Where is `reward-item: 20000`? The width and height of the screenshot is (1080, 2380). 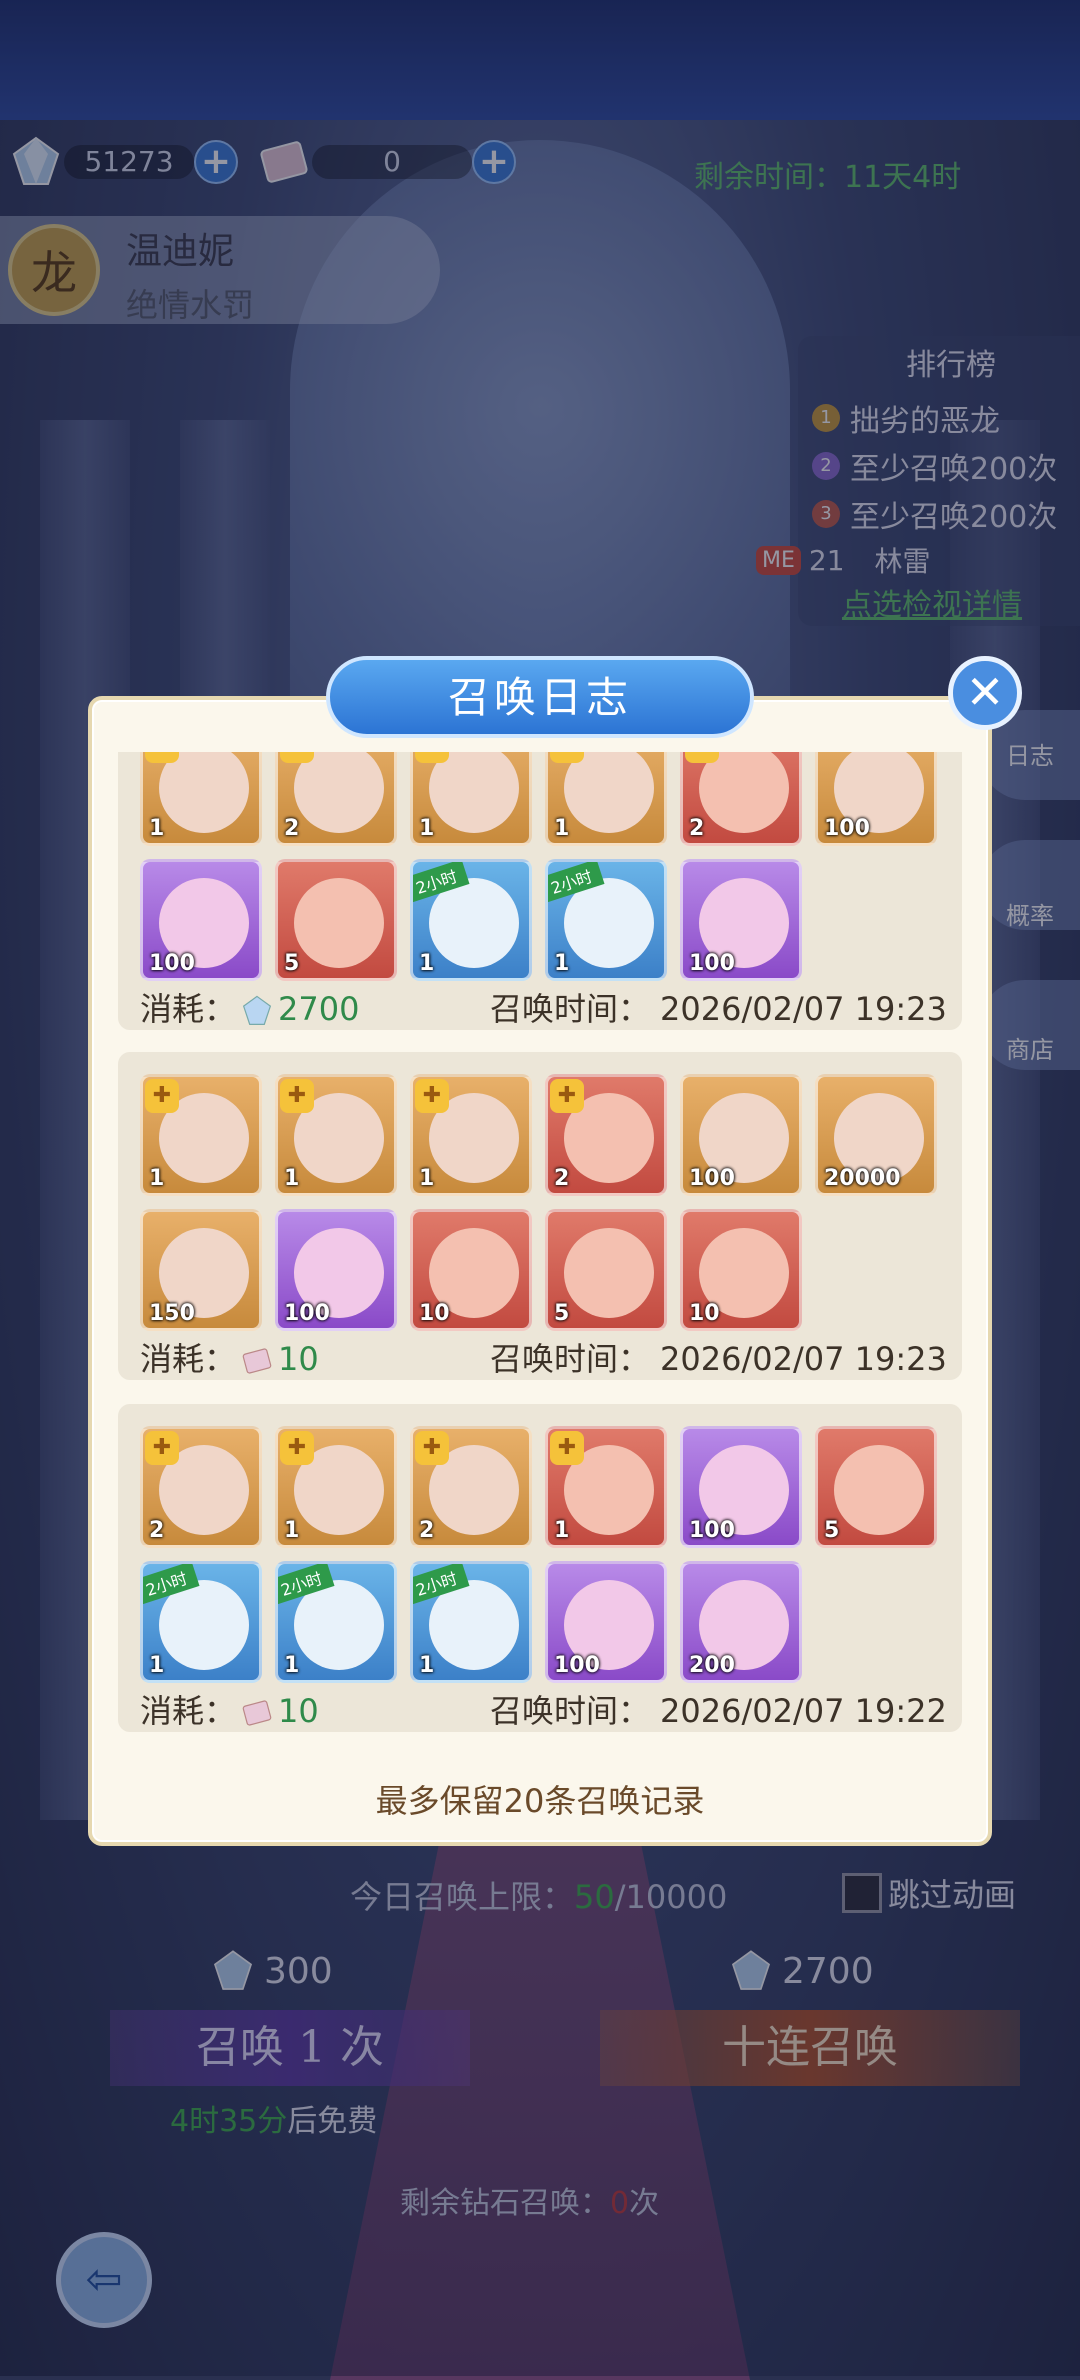
reward-item: 20000 is located at coordinates (876, 1135).